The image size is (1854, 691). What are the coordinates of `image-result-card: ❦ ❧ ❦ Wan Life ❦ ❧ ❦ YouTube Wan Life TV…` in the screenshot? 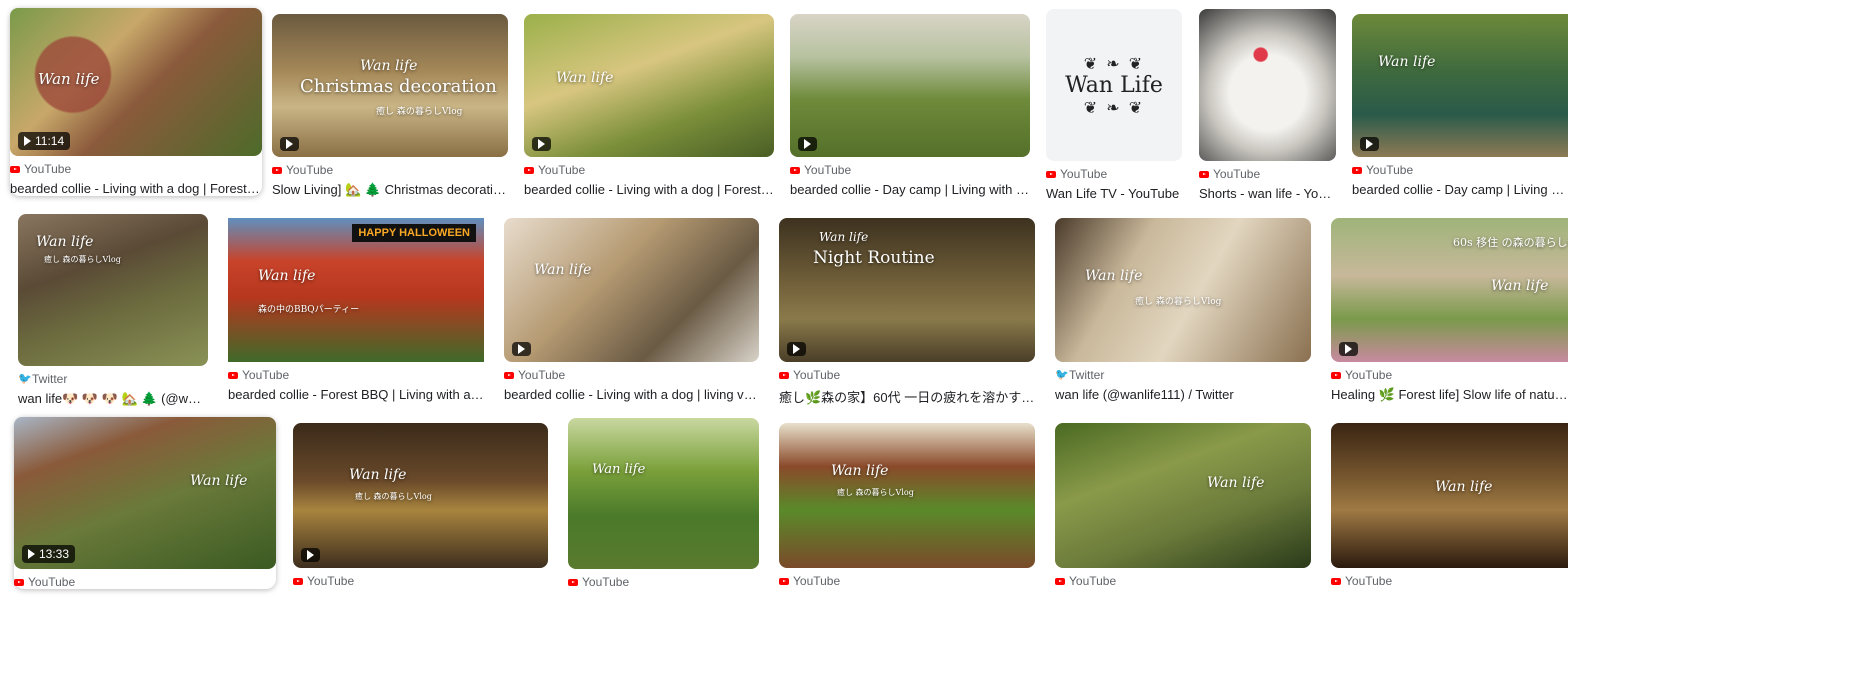 It's located at (1114, 105).